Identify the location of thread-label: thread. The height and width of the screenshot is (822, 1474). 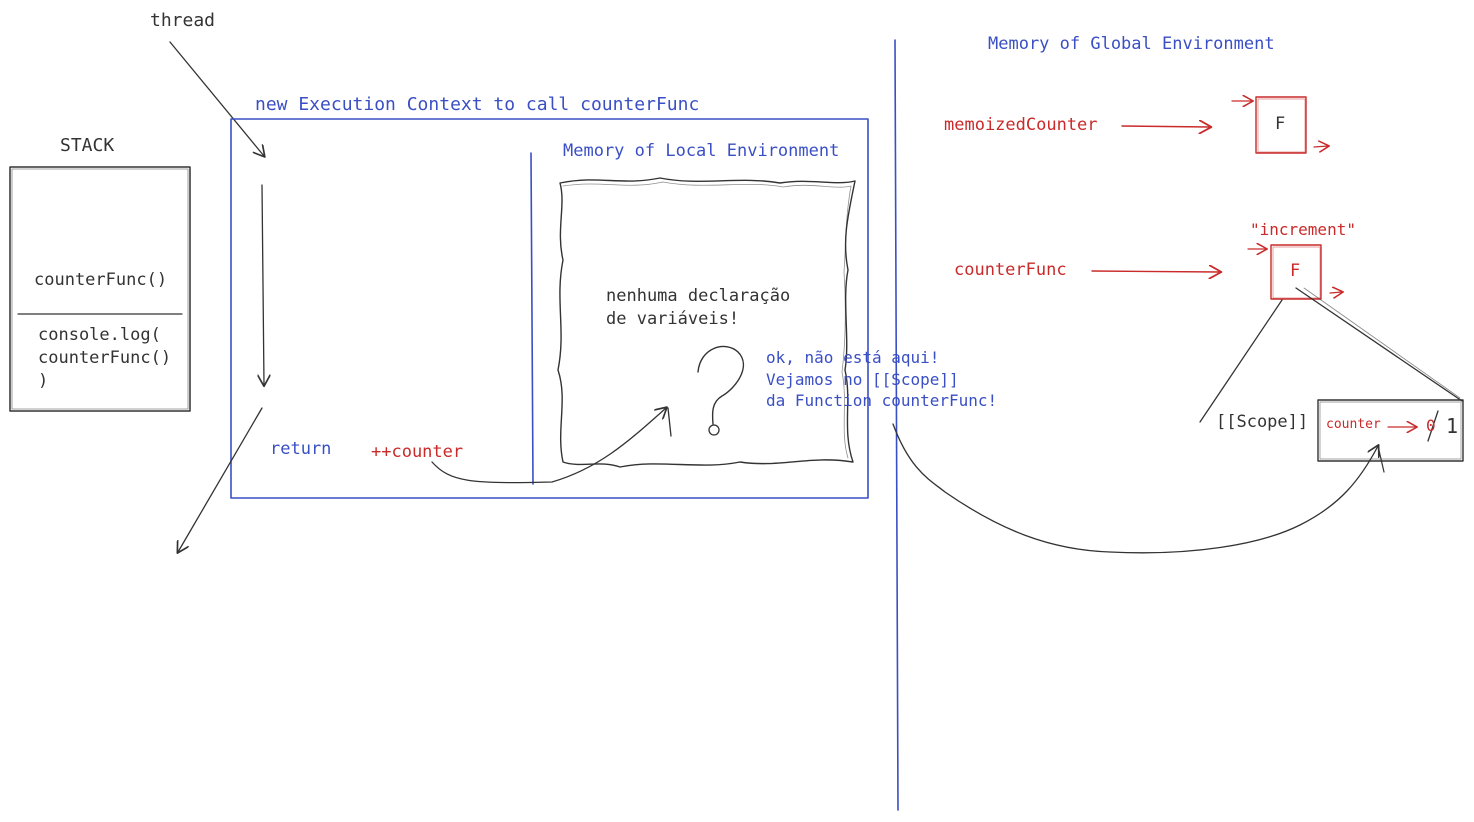
(183, 20).